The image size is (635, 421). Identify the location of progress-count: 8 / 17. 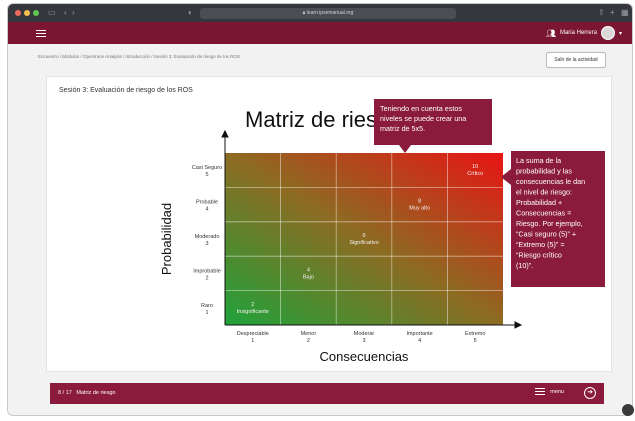
(65, 393).